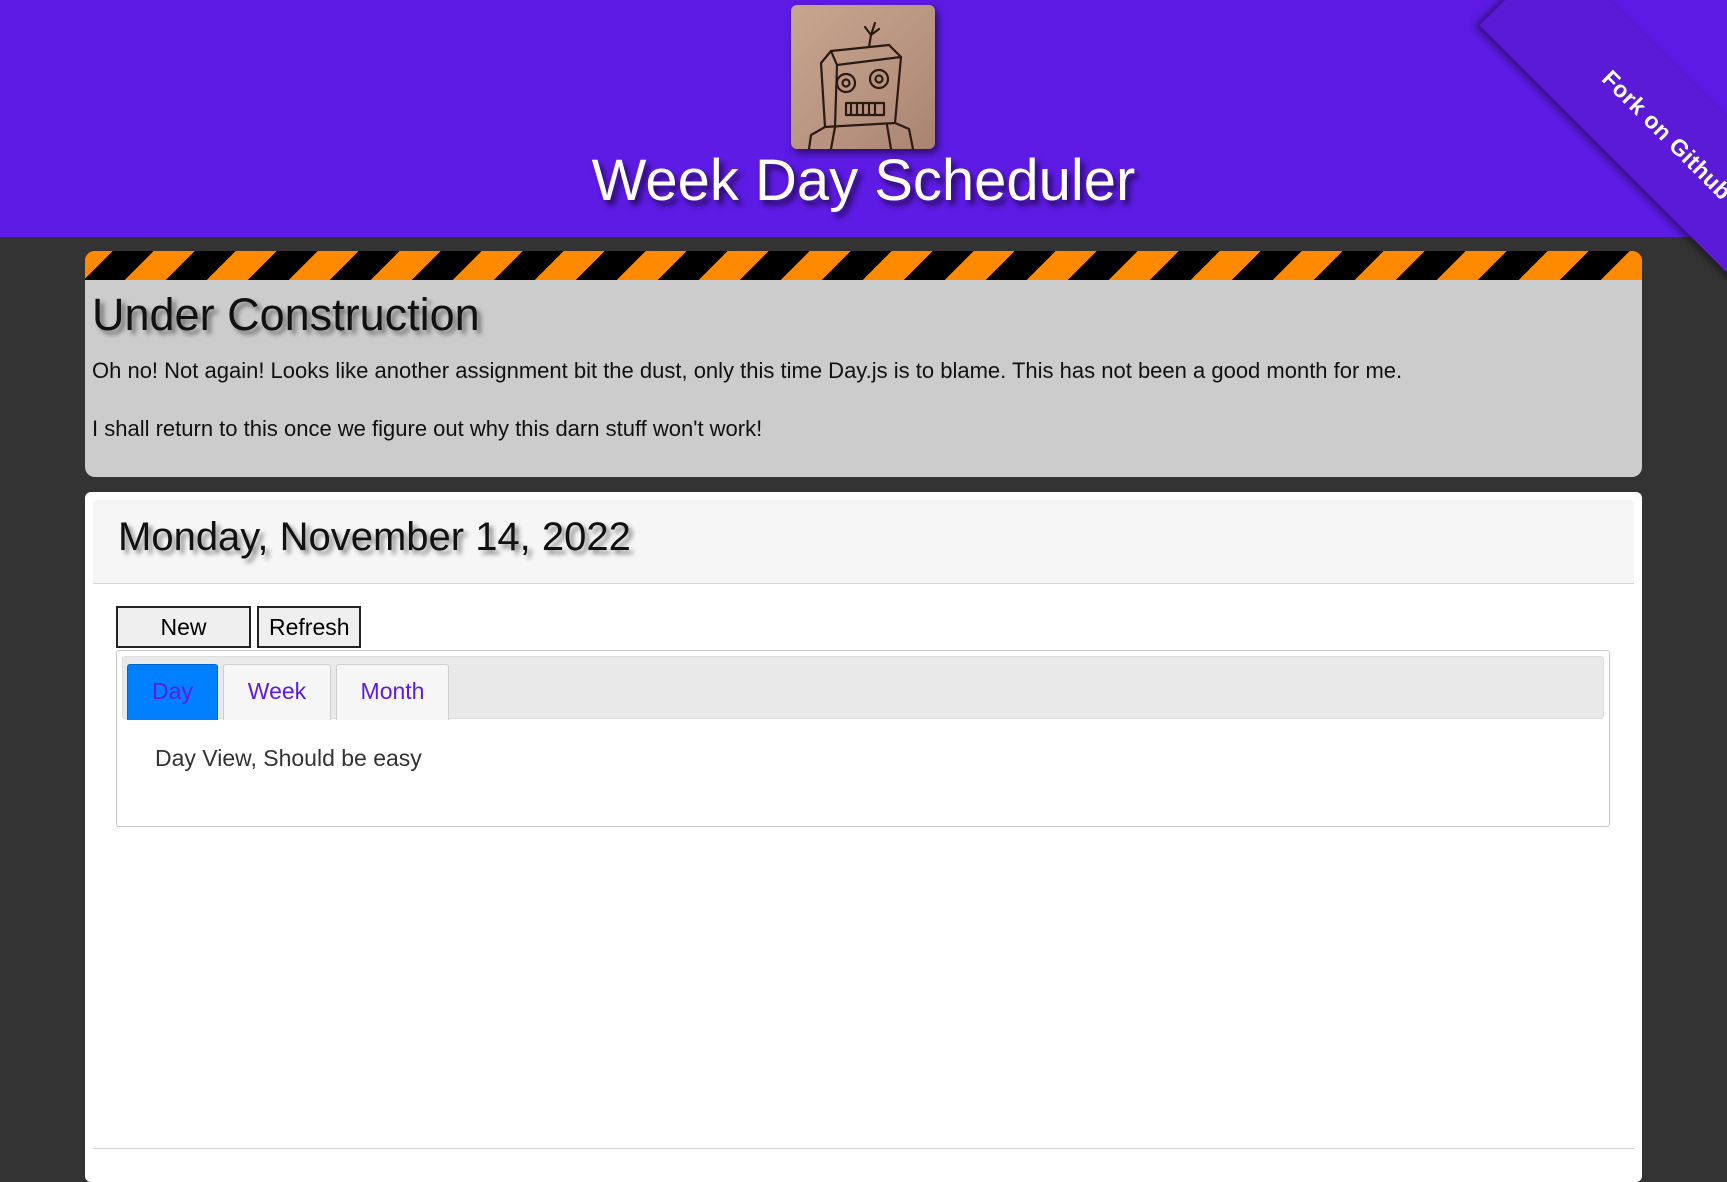 The width and height of the screenshot is (1727, 1182). I want to click on scheduler-panel-header: Monday, November 14, 2022, so click(863, 542).